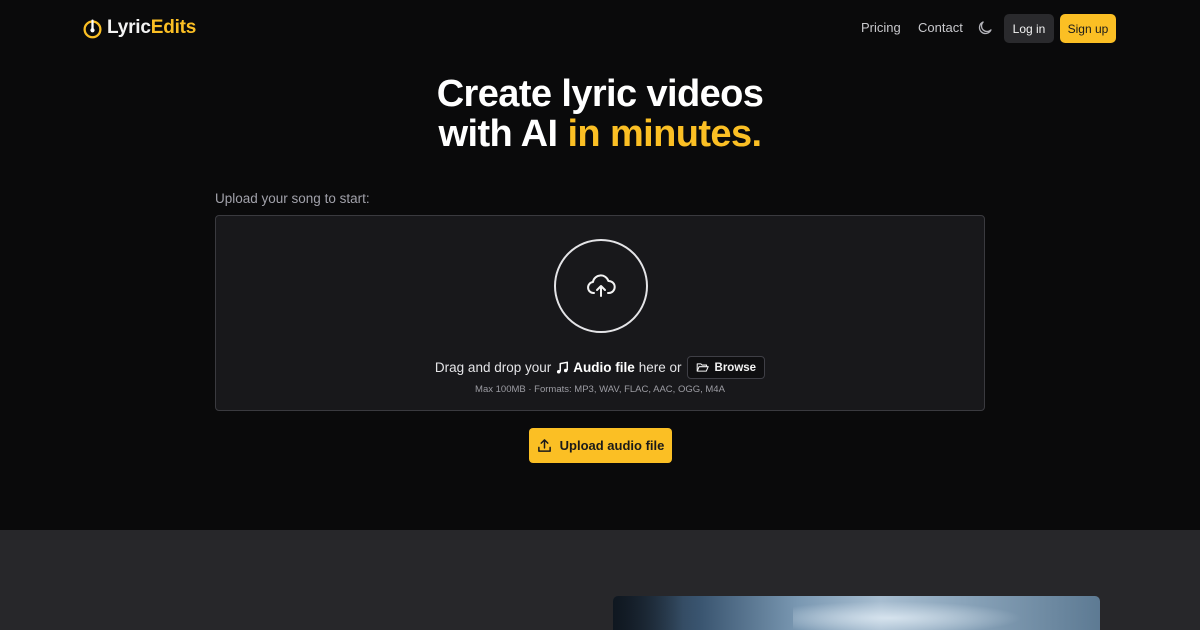 This screenshot has width=1200, height=630. I want to click on signup-button: Sign up, so click(1088, 28).